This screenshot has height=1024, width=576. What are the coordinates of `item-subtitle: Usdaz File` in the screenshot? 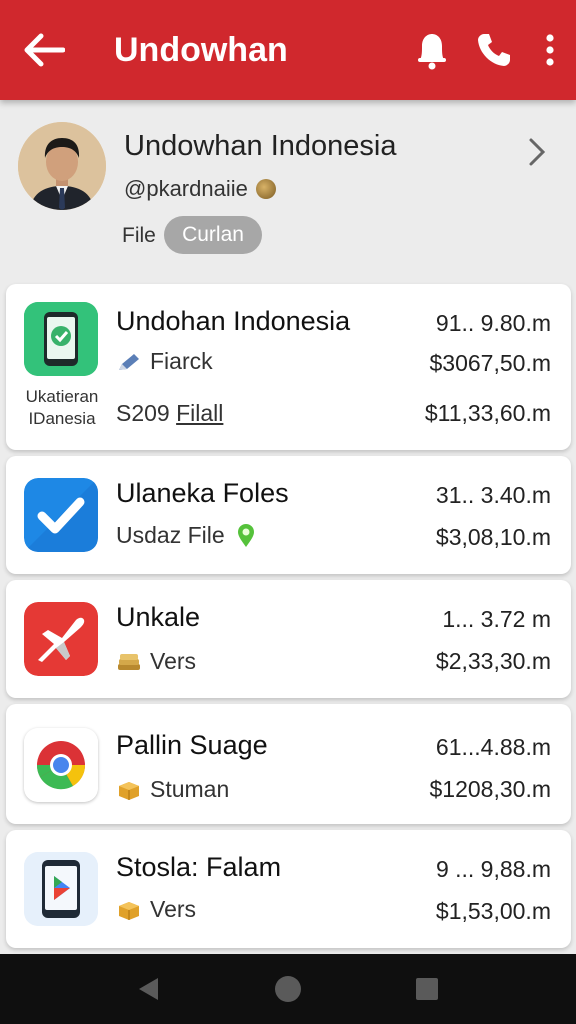 It's located at (170, 535).